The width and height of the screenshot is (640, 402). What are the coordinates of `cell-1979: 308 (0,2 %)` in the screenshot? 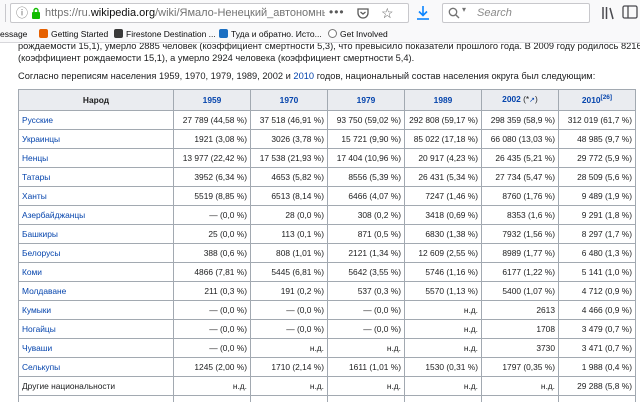 It's located at (366, 215).